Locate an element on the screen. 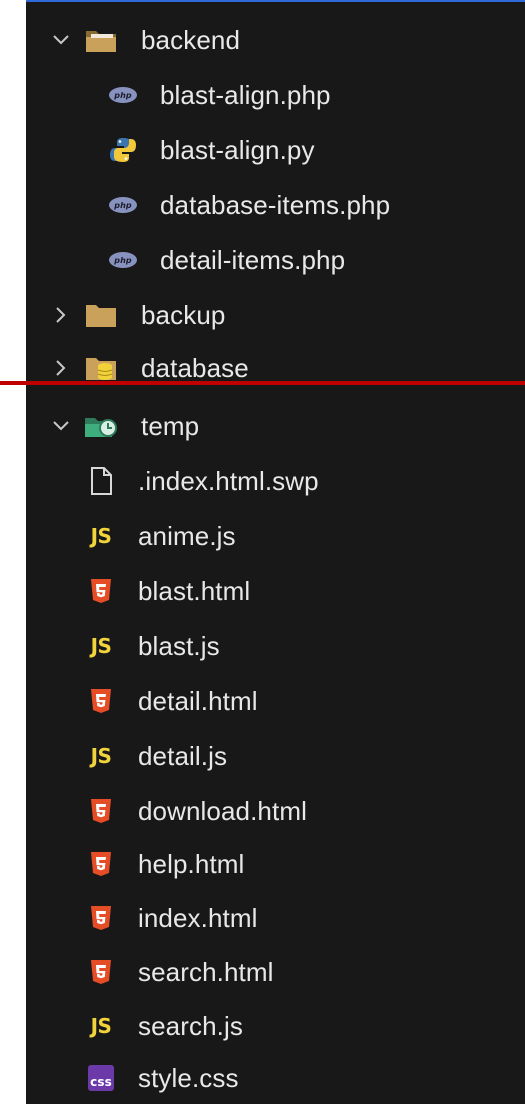  file-item: search.html is located at coordinates (275, 972).